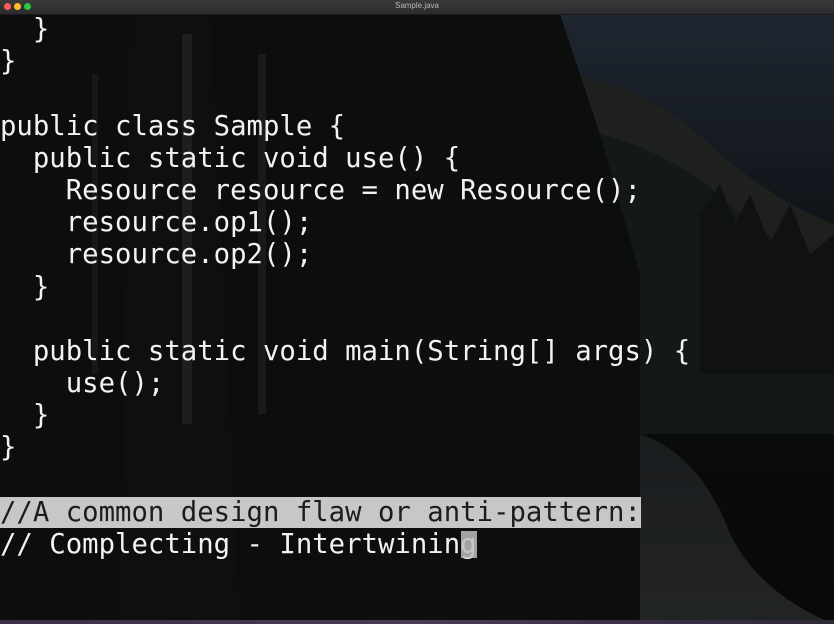 Image resolution: width=834 pixels, height=624 pixels. Describe the element at coordinates (82, 384) in the screenshot. I see `code-line-12: use();` at that location.